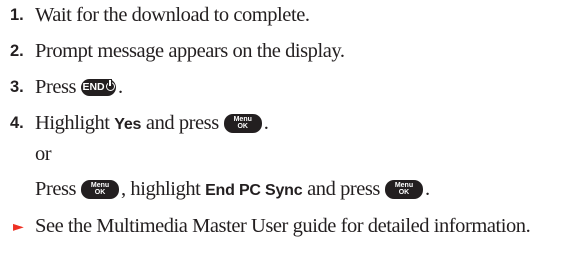  I want to click on highlight-word: Highlight, so click(72, 123).